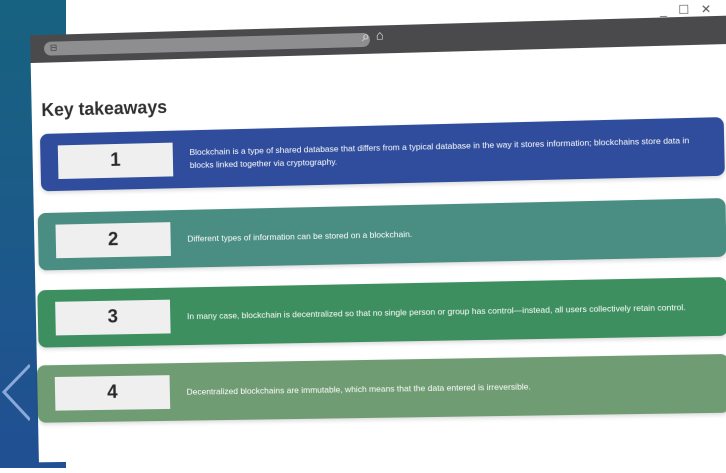  Describe the element at coordinates (53, 47) in the screenshot. I see `lock-icon: ⊟` at that location.